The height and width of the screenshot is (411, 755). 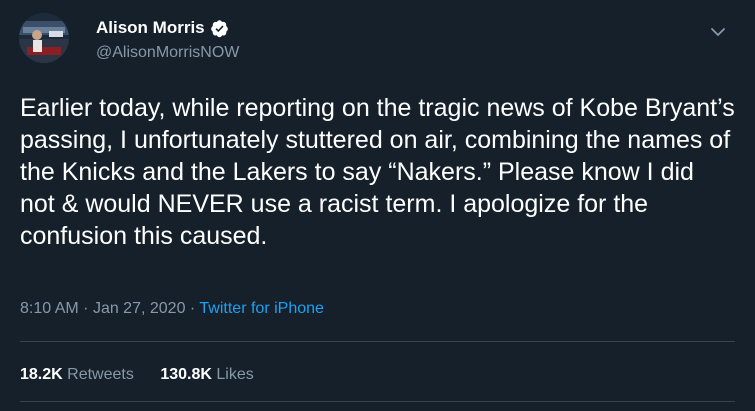 I want to click on retweets-label: Retweets, so click(x=100, y=374).